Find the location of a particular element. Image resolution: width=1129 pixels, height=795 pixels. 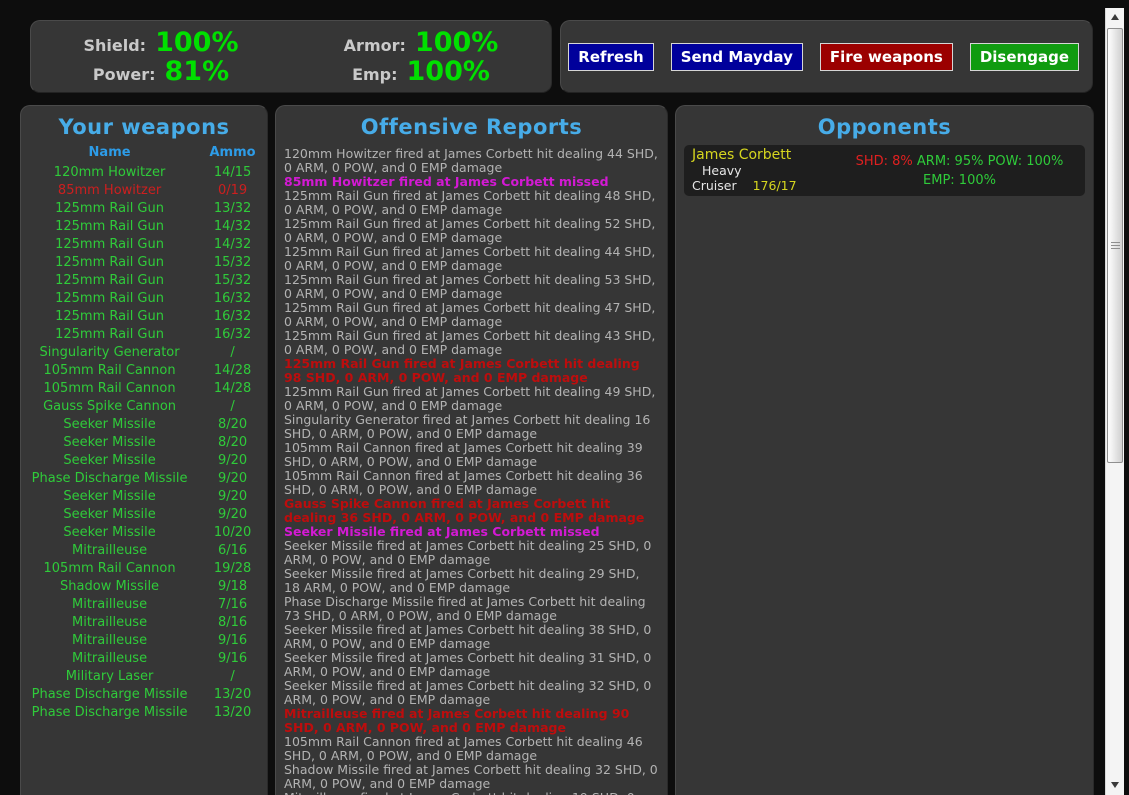

weapon-ammo: 14/15 is located at coordinates (232, 172).